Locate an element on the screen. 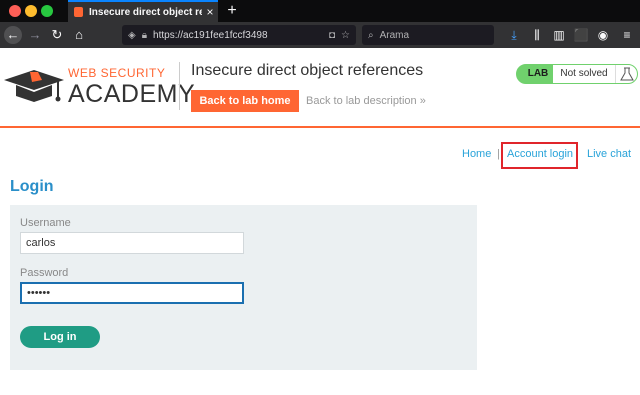  username-input is located at coordinates (132, 243).